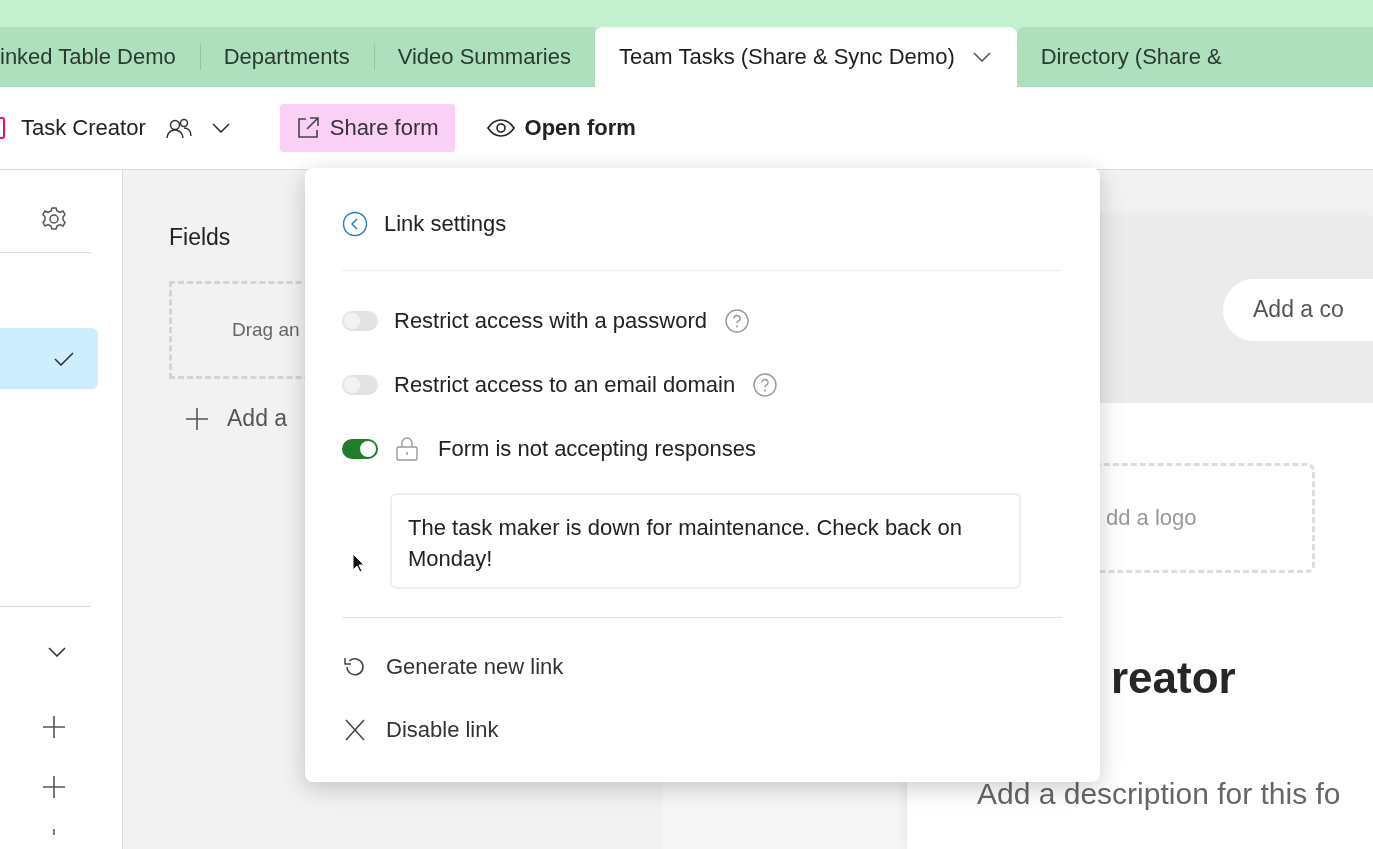 Image resolution: width=1373 pixels, height=849 pixels. What do you see at coordinates (484, 57) in the screenshot?
I see `sheet-tab: Video Summaries` at bounding box center [484, 57].